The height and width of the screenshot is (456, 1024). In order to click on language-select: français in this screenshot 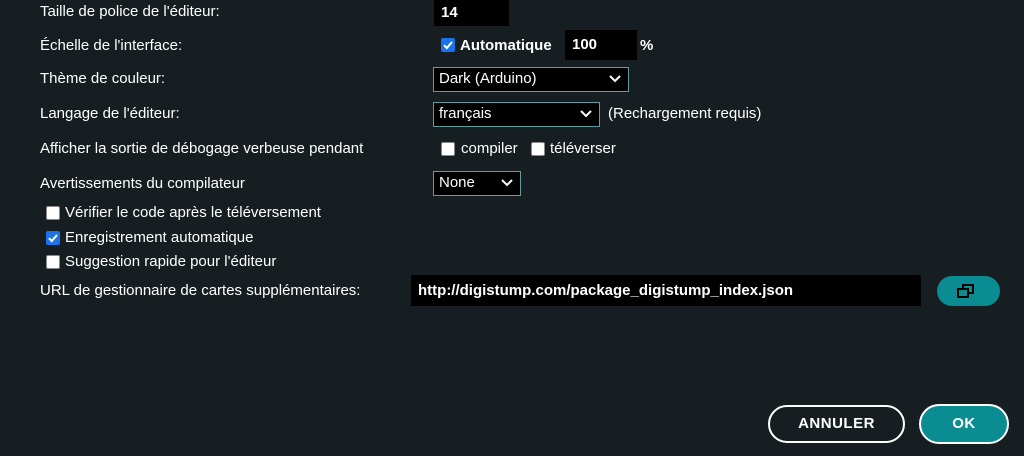, I will do `click(516, 114)`.